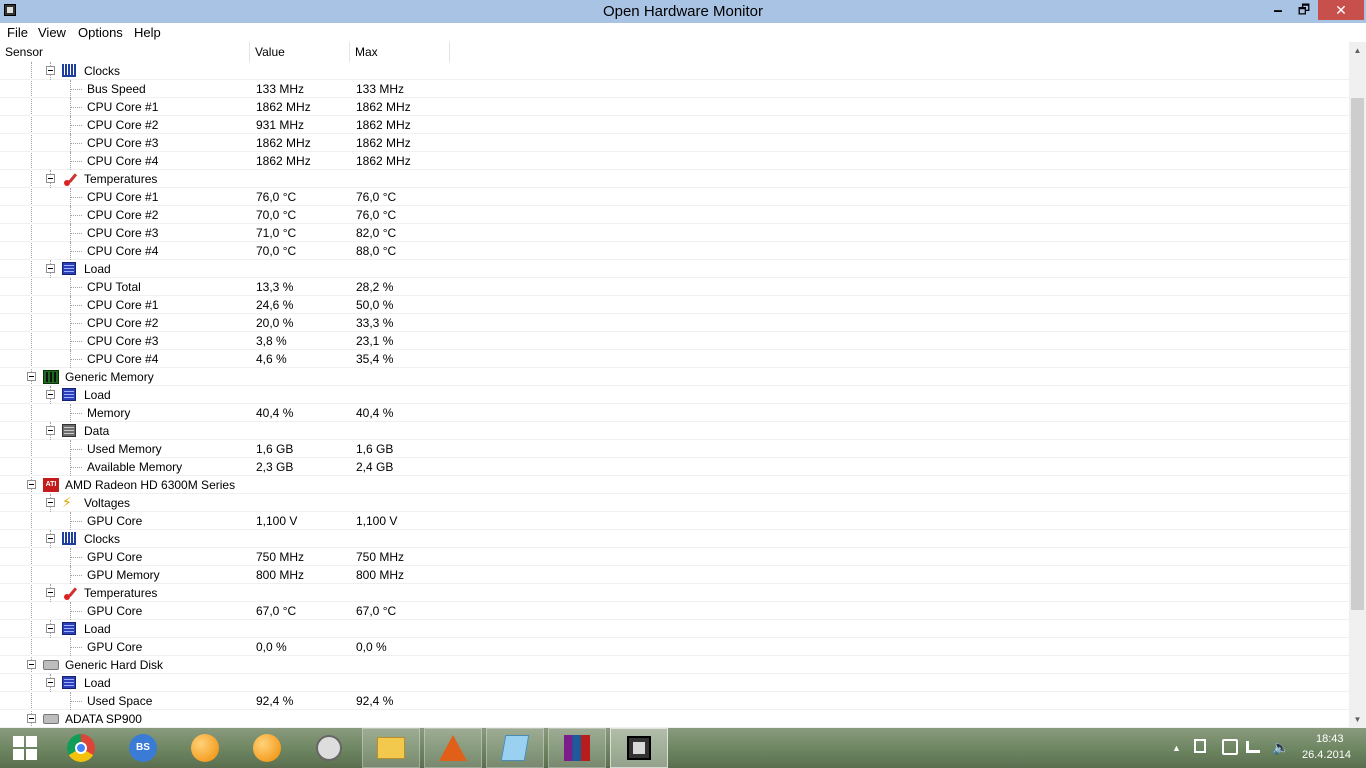 This screenshot has height=768, width=1366. I want to click on sensor-row: Used Space 92,4 % 92,4 %, so click(674, 701).